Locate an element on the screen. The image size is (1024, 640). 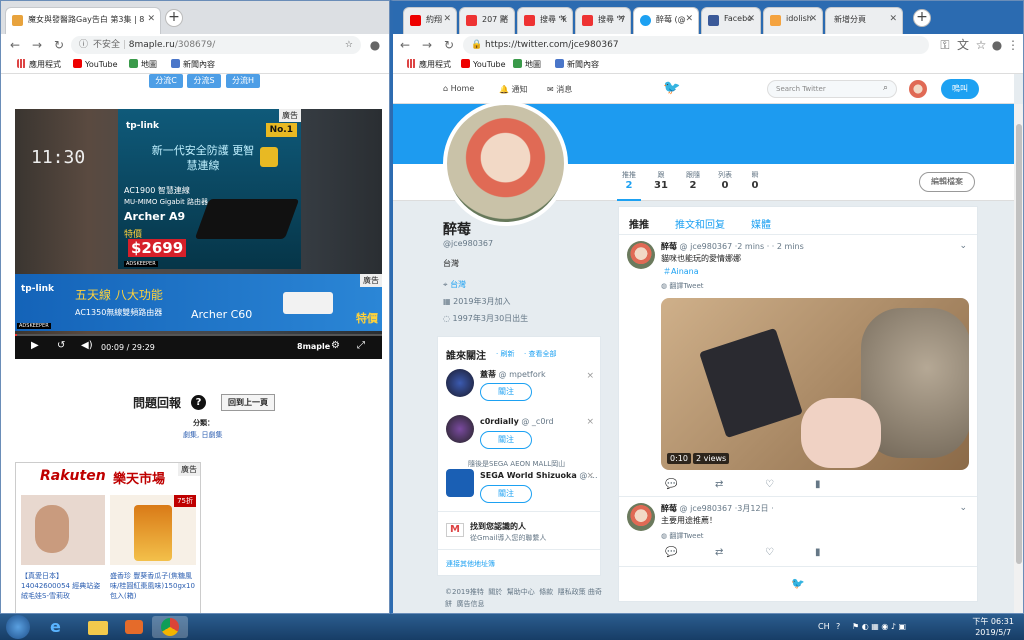
tab-idolish: idolish ✕ is located at coordinates (793, 20).